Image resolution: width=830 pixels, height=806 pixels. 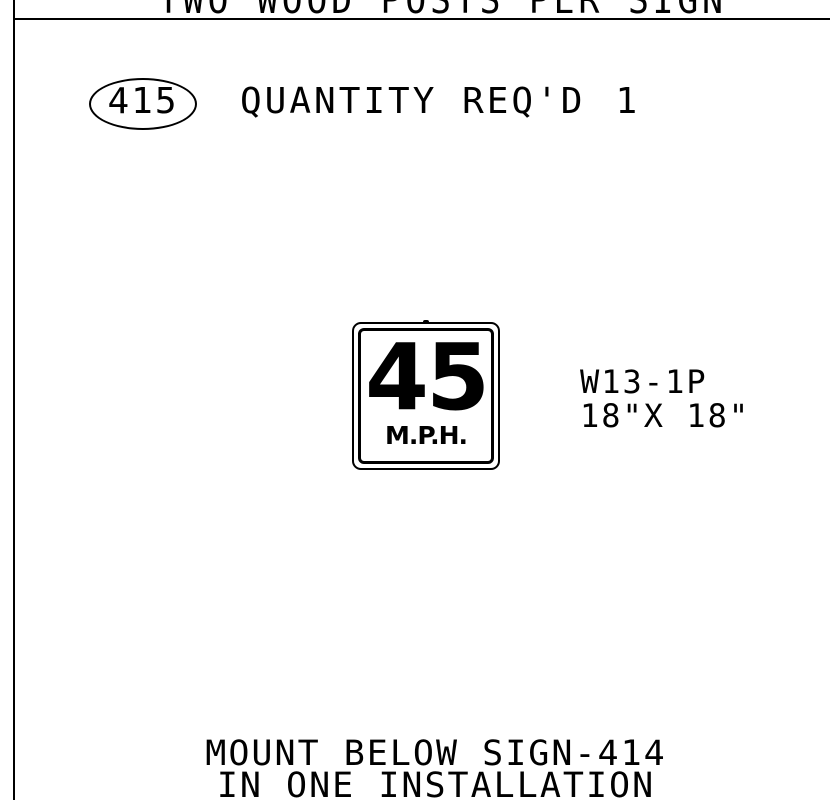 What do you see at coordinates (665, 416) in the screenshot?
I see `sign-size-label: 18"X 18"` at bounding box center [665, 416].